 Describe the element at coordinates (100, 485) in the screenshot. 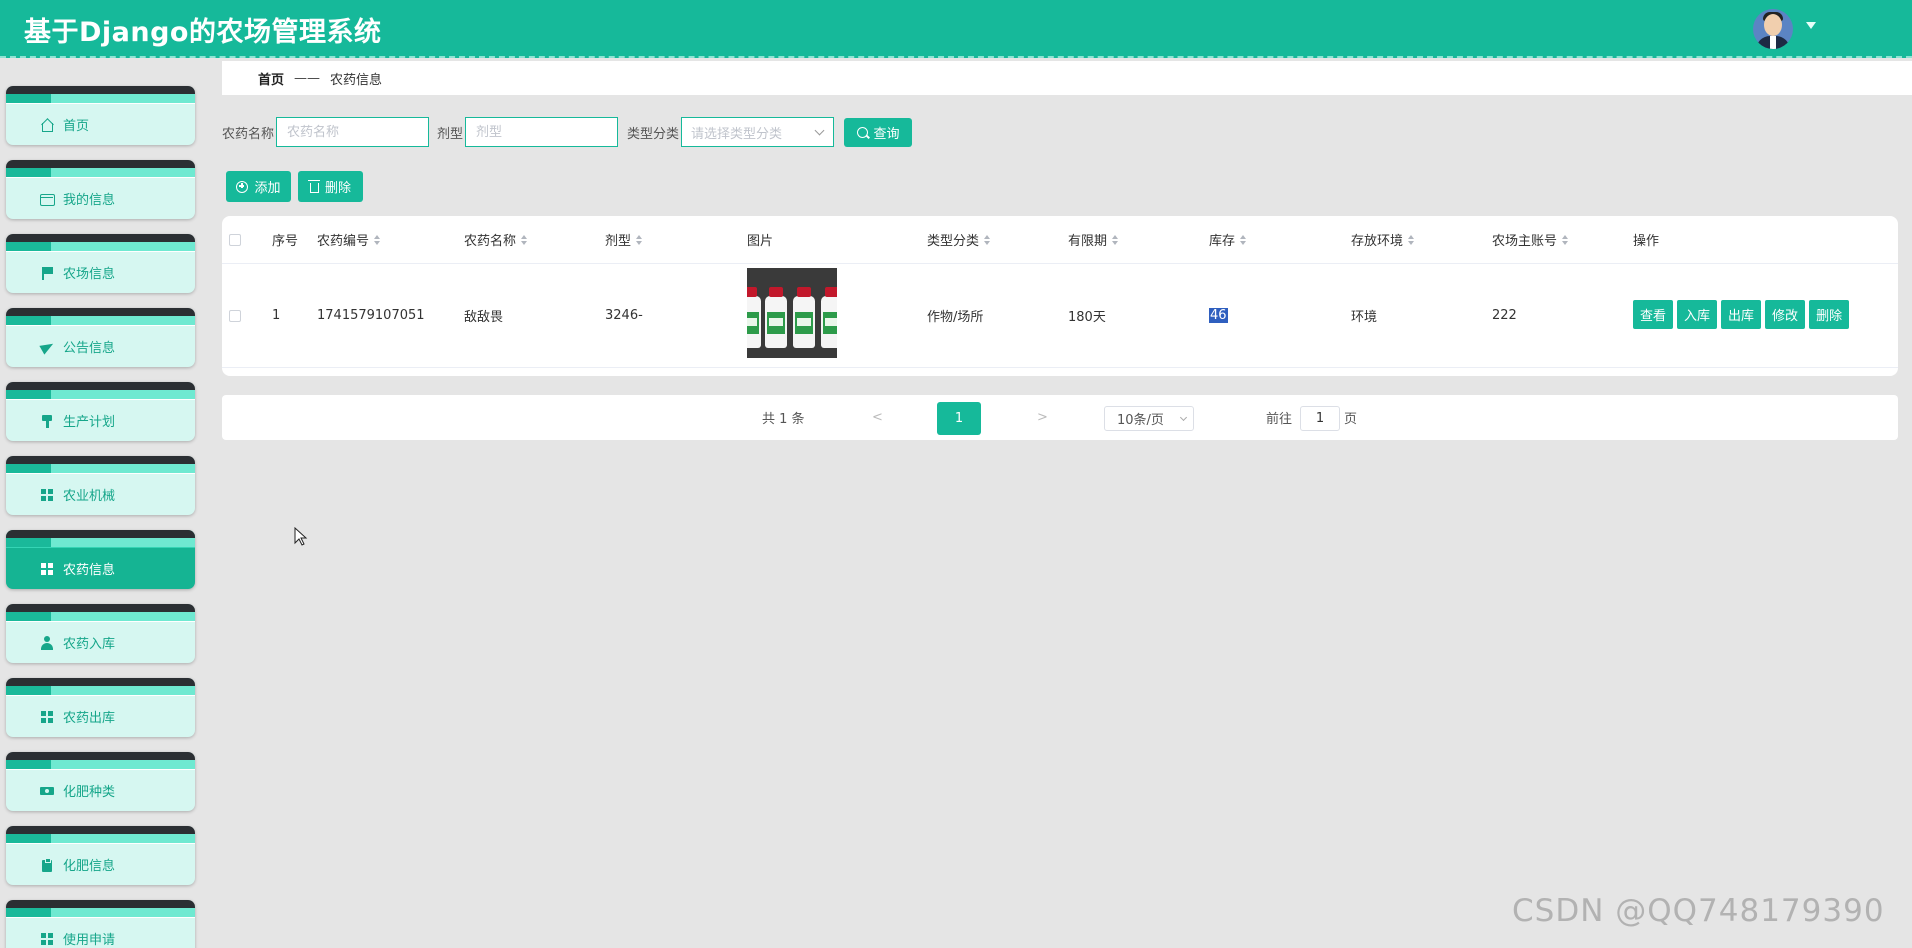

I see `sidebar-item-machinery: 农业机械` at that location.